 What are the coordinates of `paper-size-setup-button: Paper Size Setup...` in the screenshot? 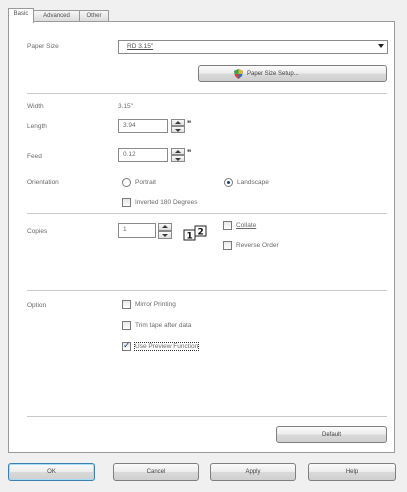 It's located at (292, 73).